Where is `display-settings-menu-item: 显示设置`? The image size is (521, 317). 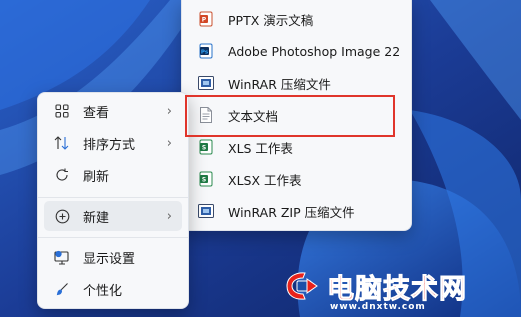 display-settings-menu-item: 显示设置 is located at coordinates (113, 257).